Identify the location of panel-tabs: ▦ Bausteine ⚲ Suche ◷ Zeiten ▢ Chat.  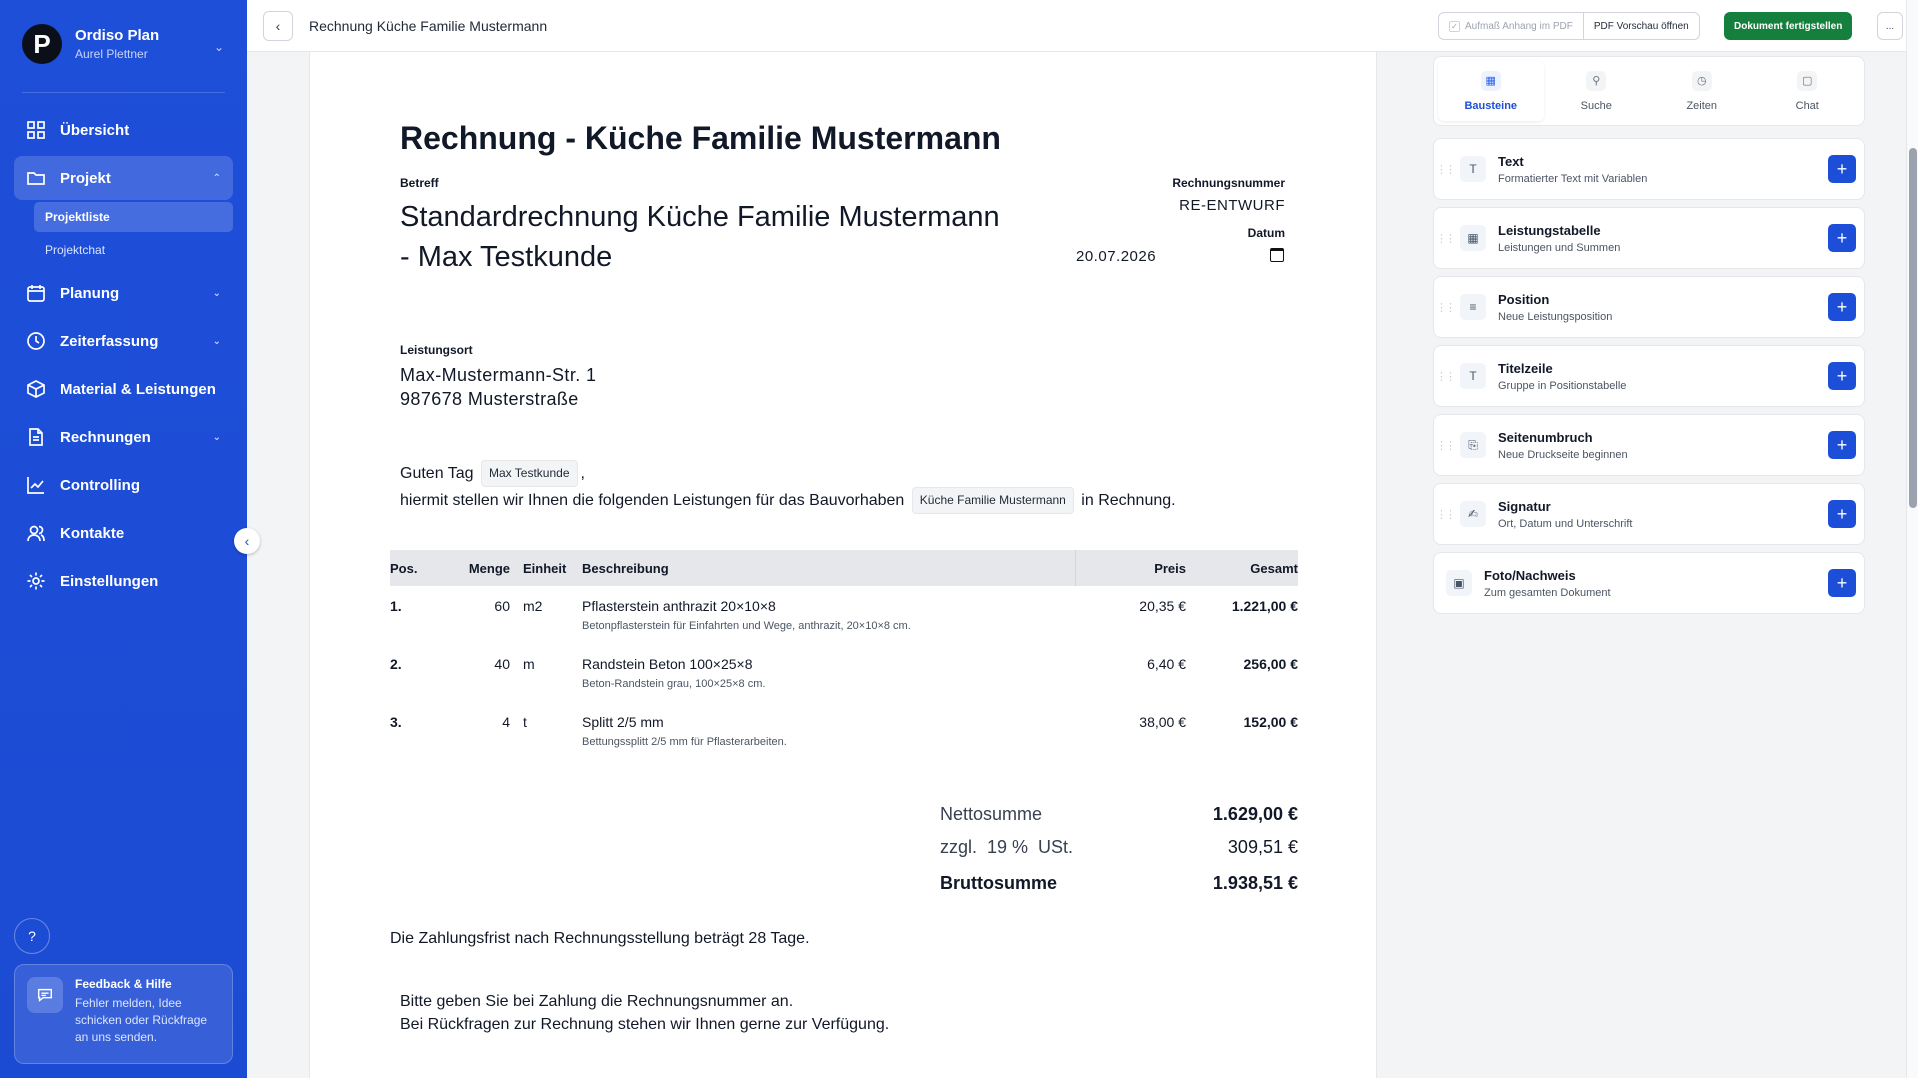
(1649, 91).